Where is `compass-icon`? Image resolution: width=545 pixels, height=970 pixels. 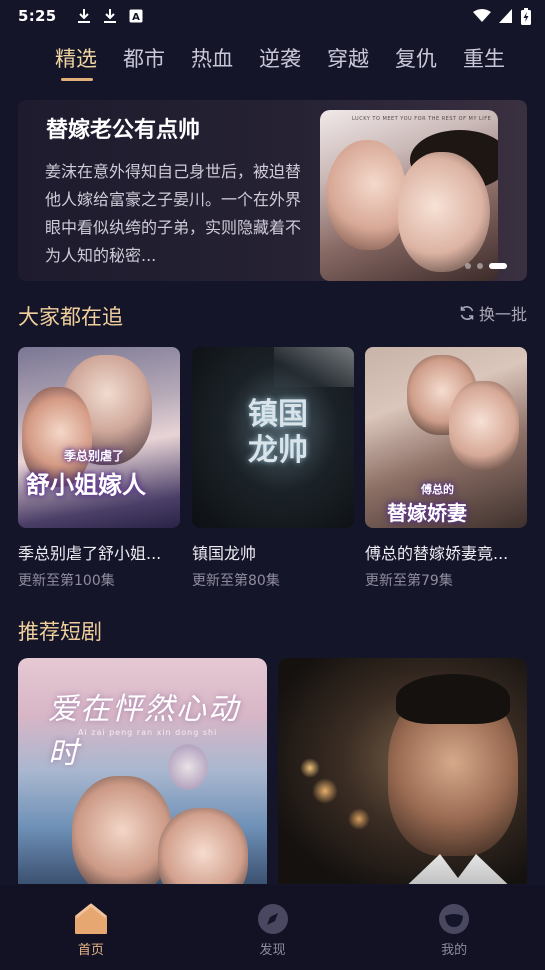 compass-icon is located at coordinates (272, 919).